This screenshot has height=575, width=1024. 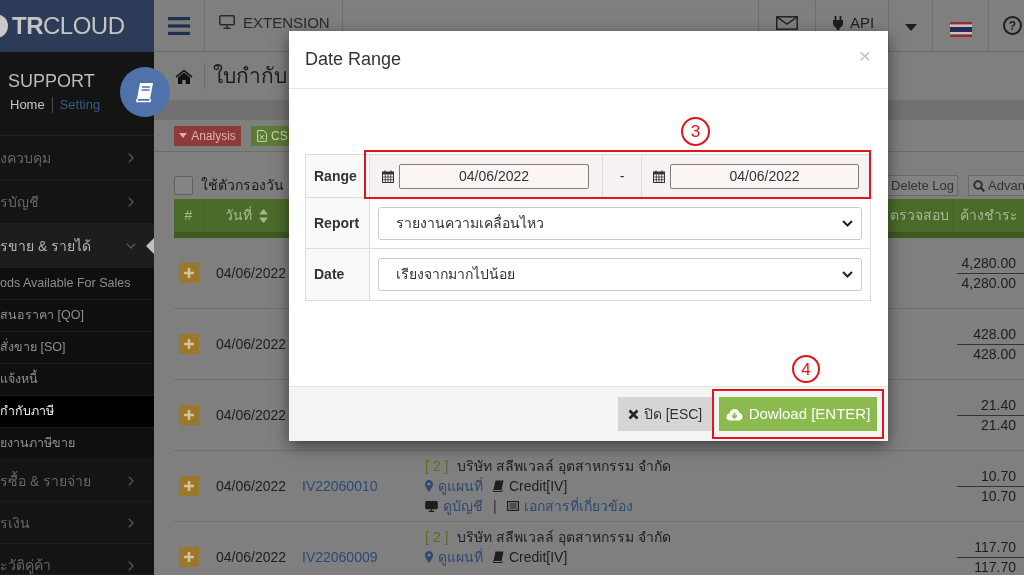 I want to click on flag-icon, so click(x=960, y=29).